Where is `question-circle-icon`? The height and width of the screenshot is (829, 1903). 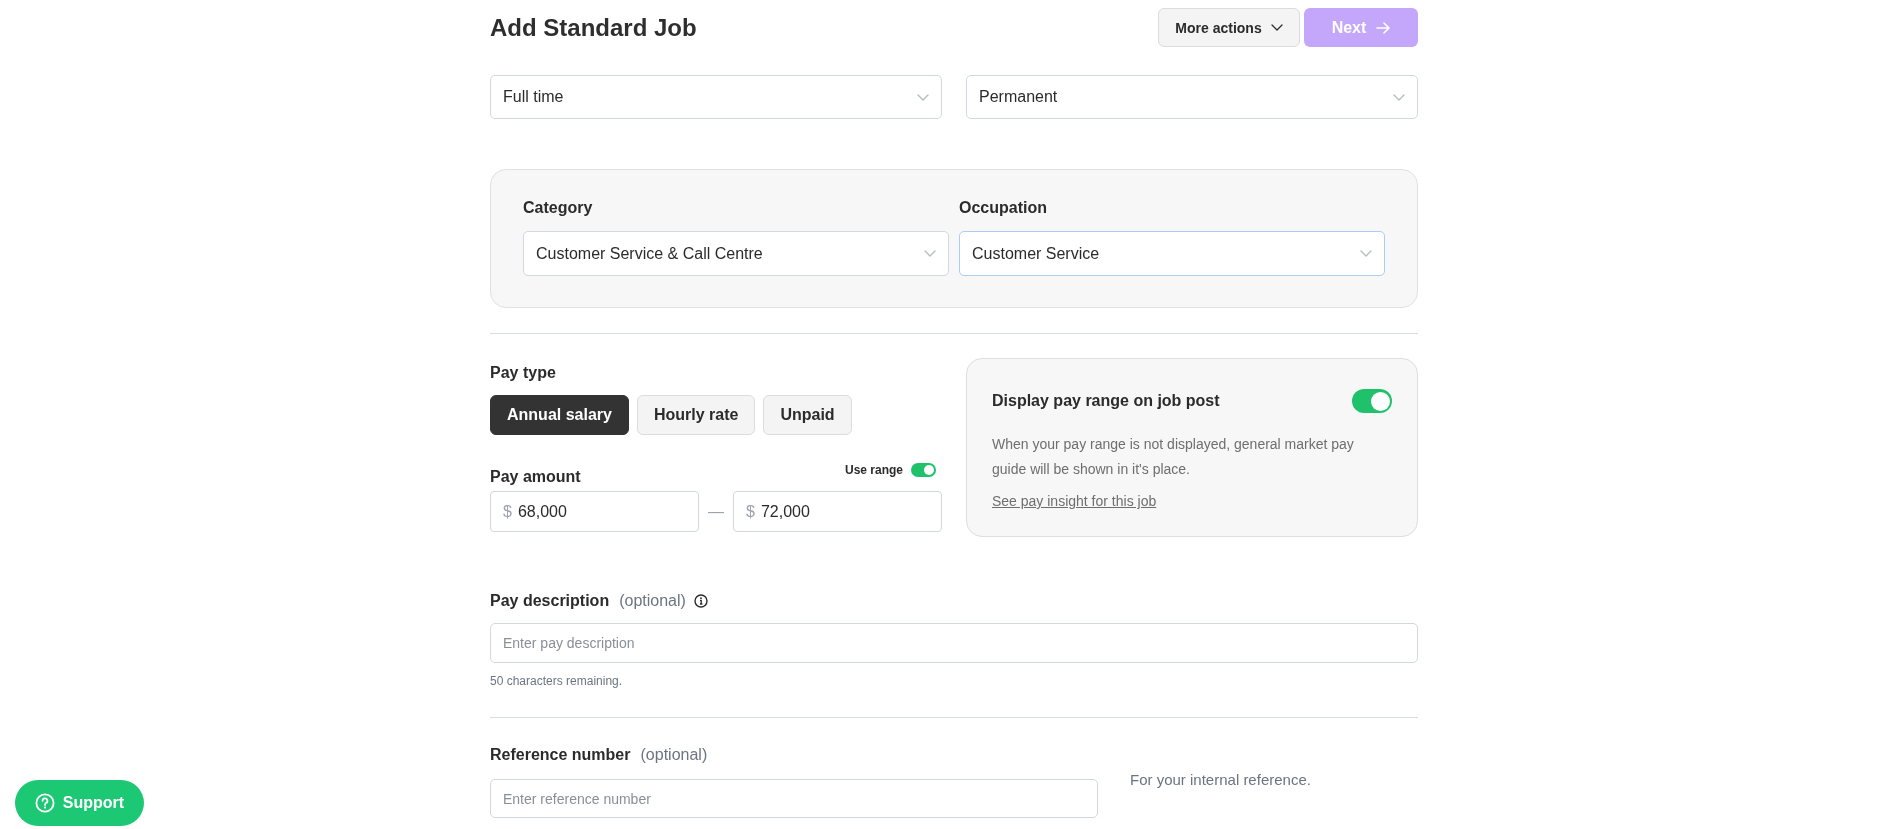
question-circle-icon is located at coordinates (44, 803).